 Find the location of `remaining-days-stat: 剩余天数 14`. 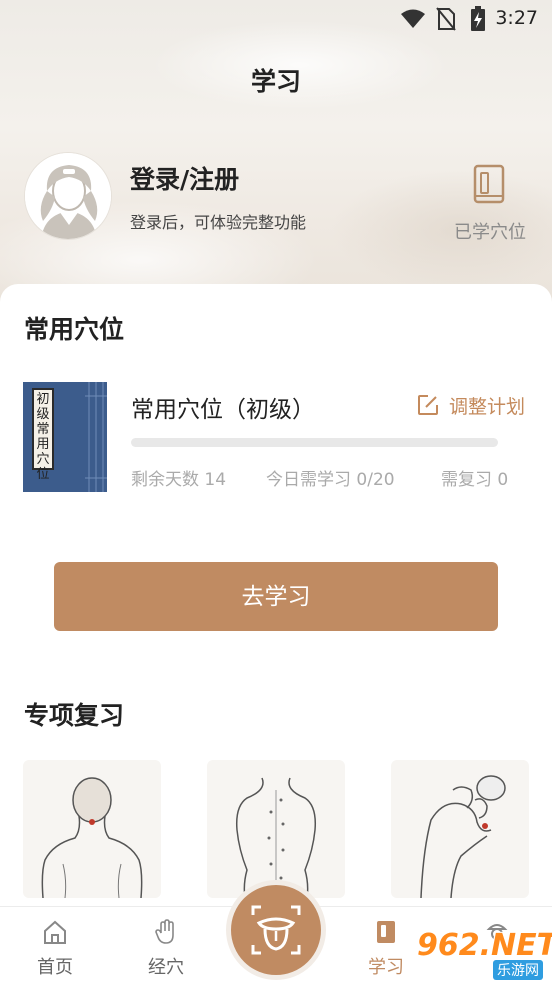

remaining-days-stat: 剩余天数 14 is located at coordinates (179, 480).